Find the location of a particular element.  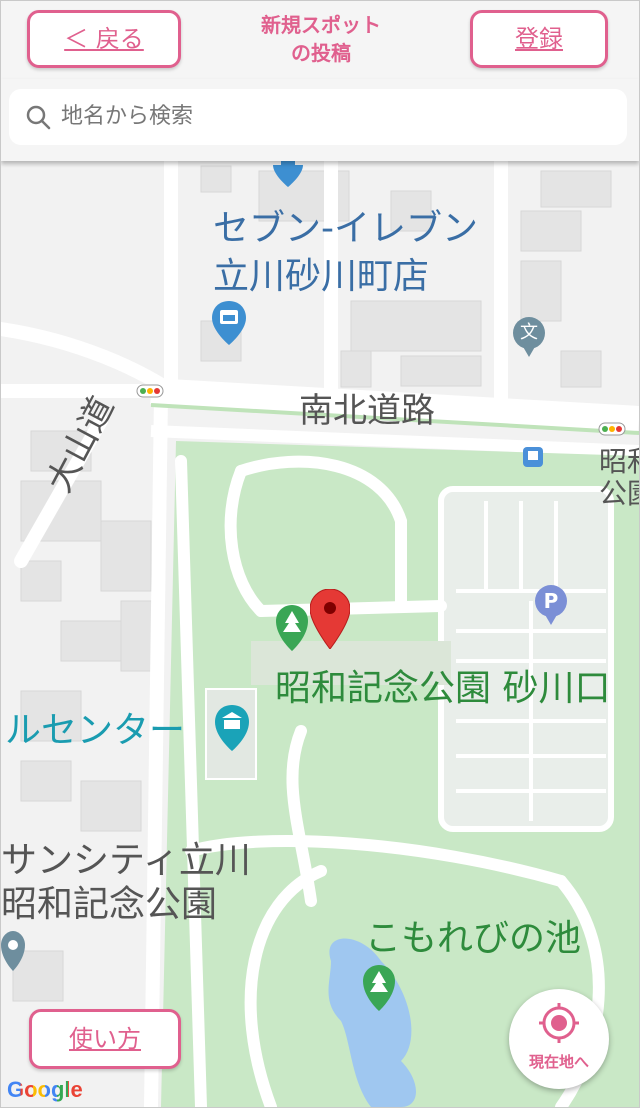

register-button: 登録 is located at coordinates (539, 39).